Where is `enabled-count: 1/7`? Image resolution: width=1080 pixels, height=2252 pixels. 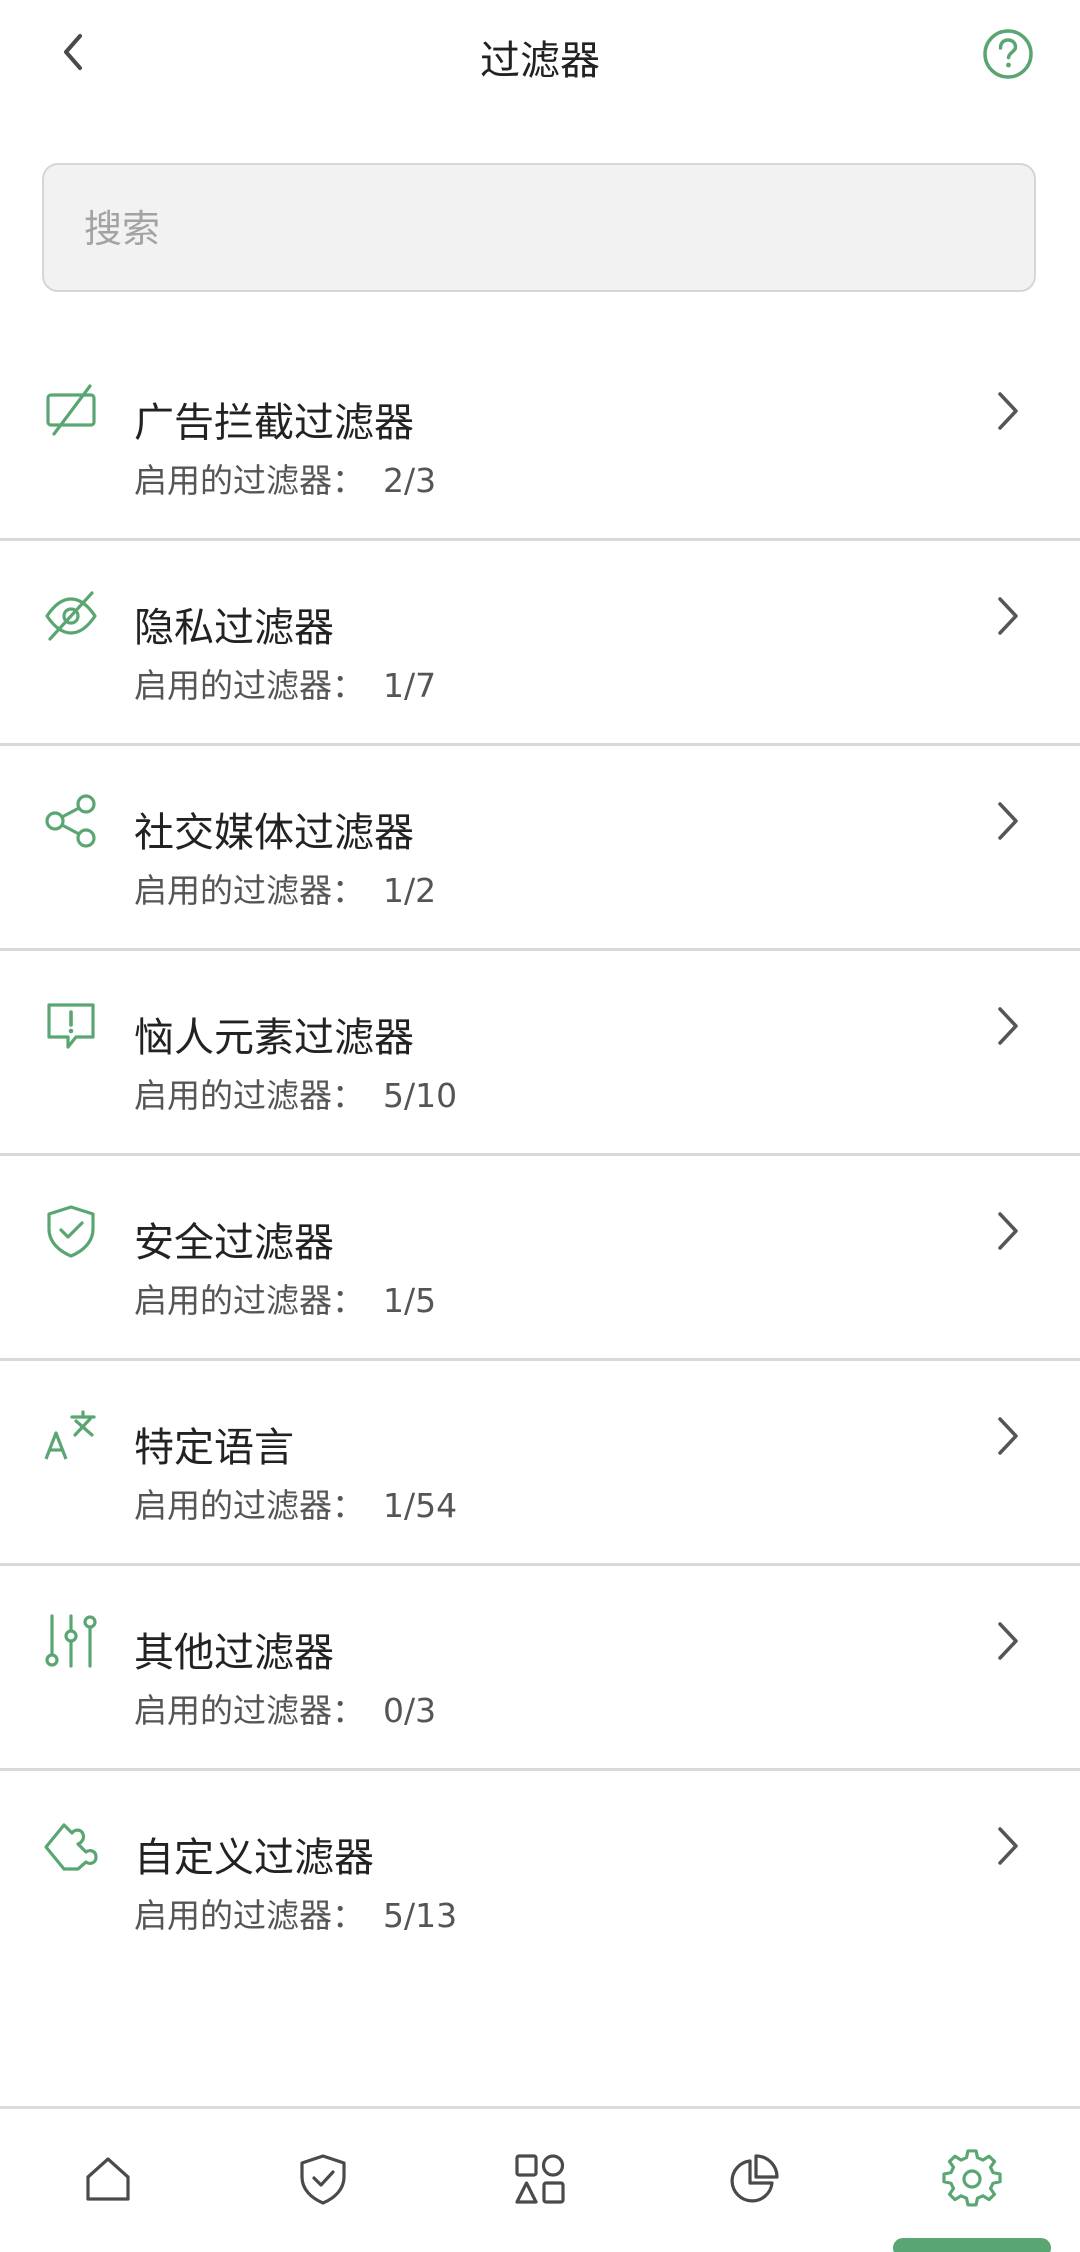
enabled-count: 1/7 is located at coordinates (410, 685).